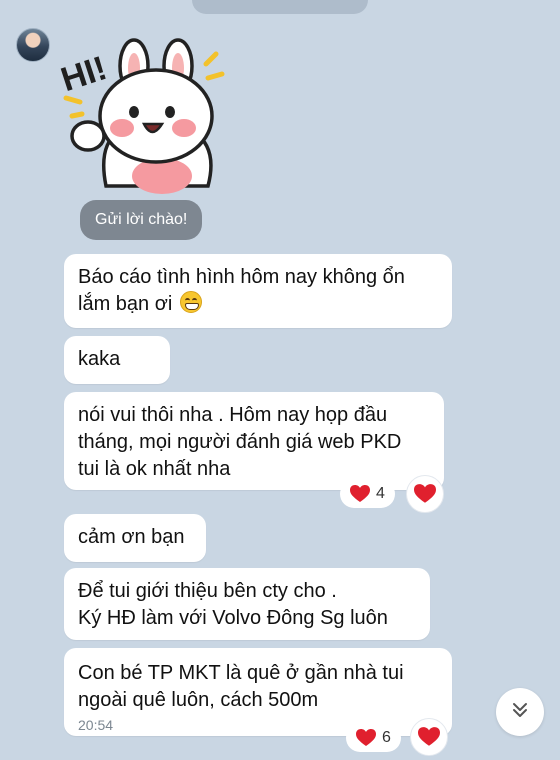 Image resolution: width=560 pixels, height=760 pixels. I want to click on message-text-line: Ký HĐ làm với Volvo Đông Sg luôn, so click(233, 618).